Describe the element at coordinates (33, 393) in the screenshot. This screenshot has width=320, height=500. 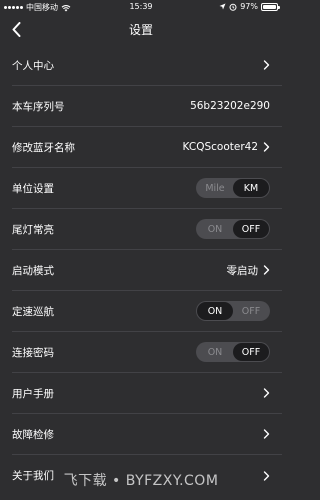
I see `row-label: 用户手册` at that location.